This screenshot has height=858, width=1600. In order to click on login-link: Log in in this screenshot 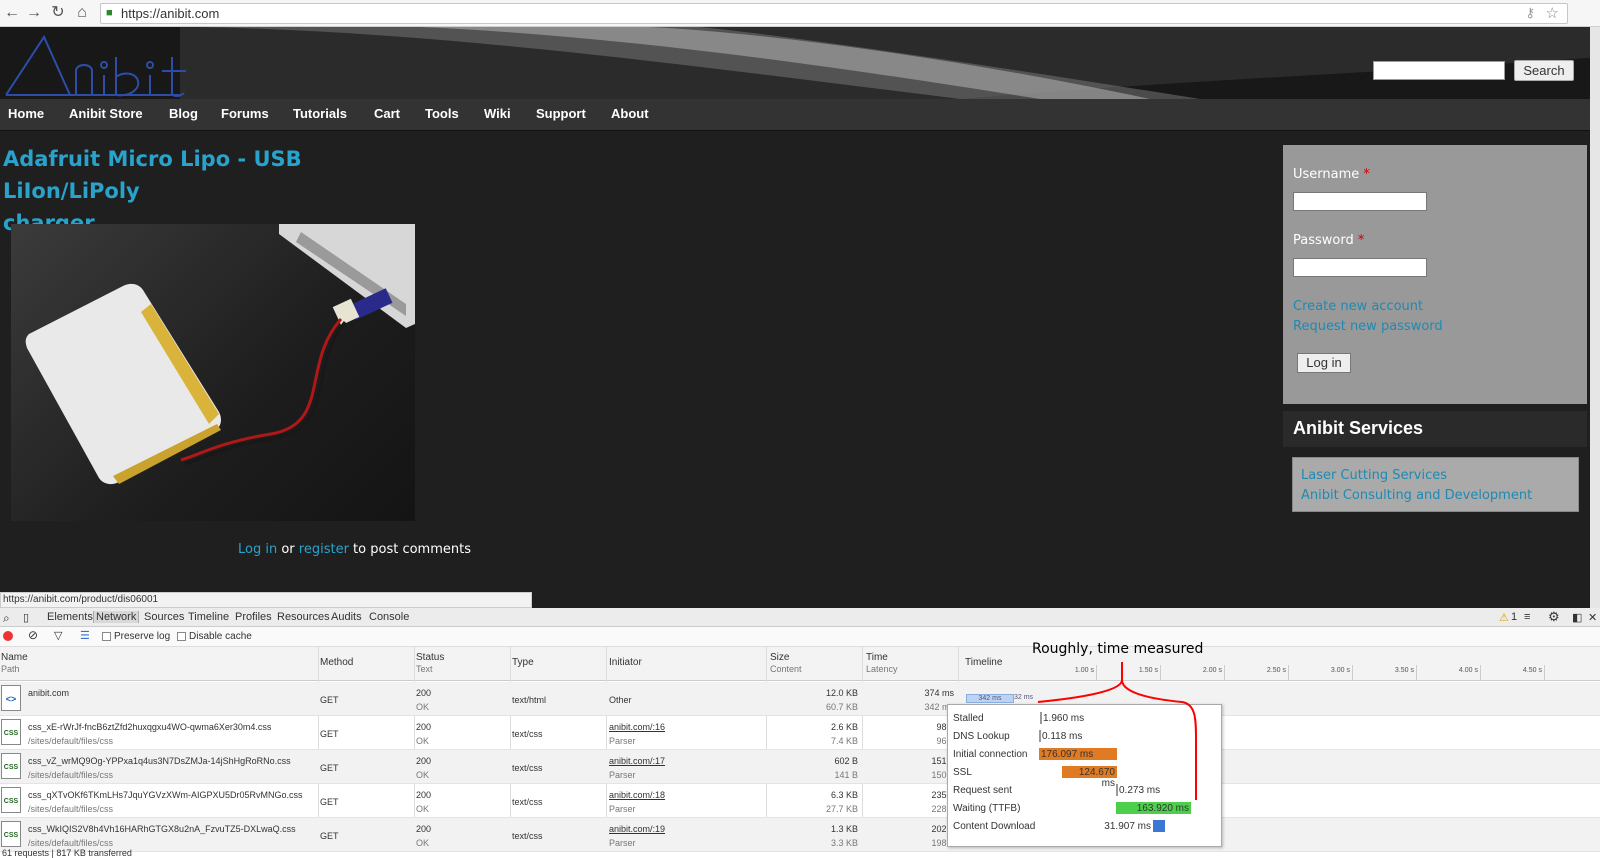, I will do `click(257, 549)`.